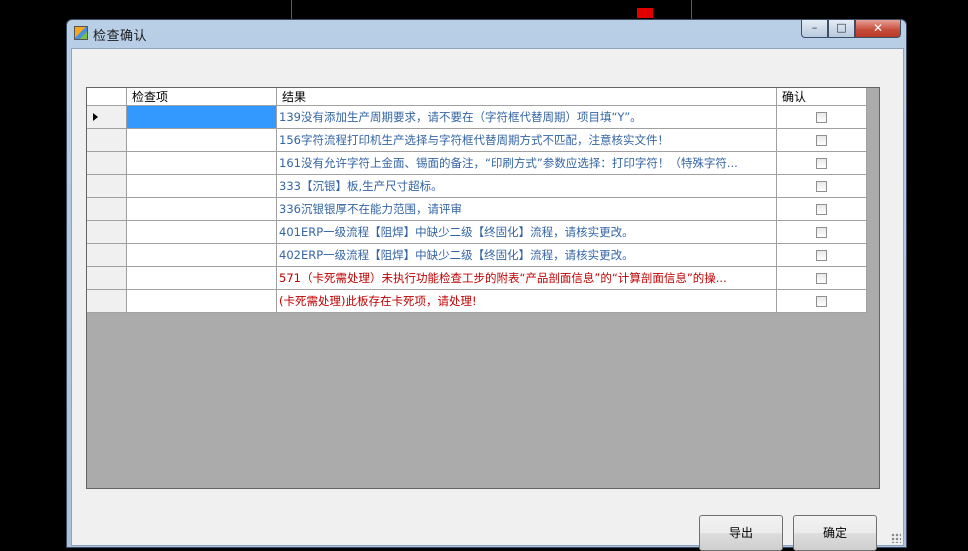  I want to click on resize-grip, so click(896, 538).